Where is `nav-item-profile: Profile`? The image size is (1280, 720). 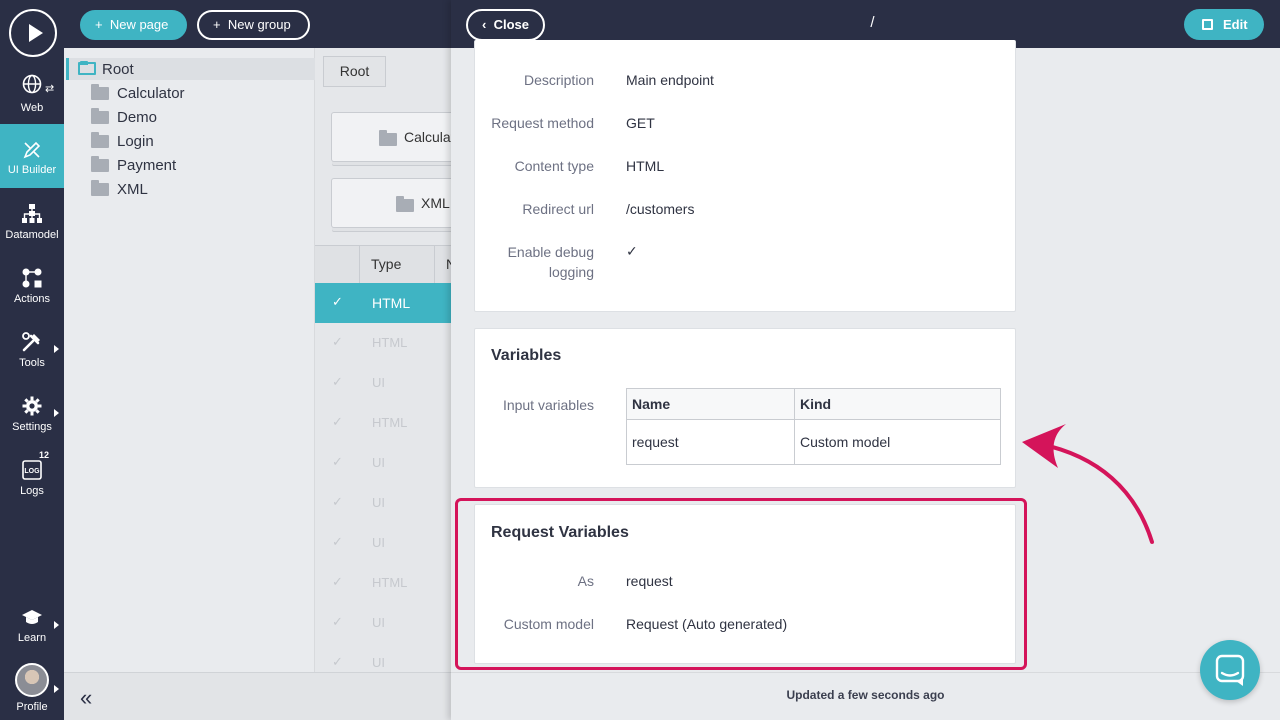
nav-item-profile: Profile is located at coordinates (32, 688).